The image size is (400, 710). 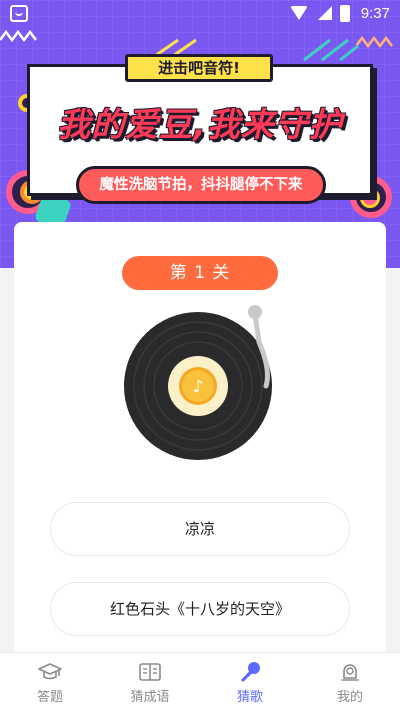 What do you see at coordinates (200, 124) in the screenshot?
I see `banner-title: 我的爱豆,我来守护` at bounding box center [200, 124].